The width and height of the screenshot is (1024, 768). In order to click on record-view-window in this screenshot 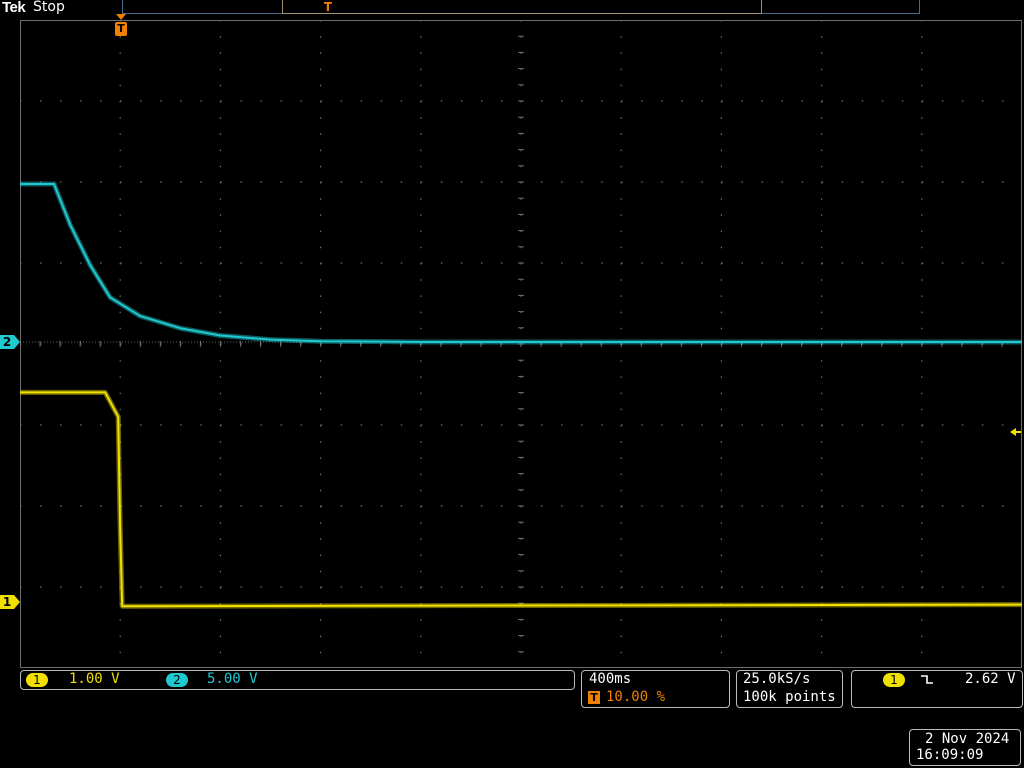, I will do `click(522, 7)`.